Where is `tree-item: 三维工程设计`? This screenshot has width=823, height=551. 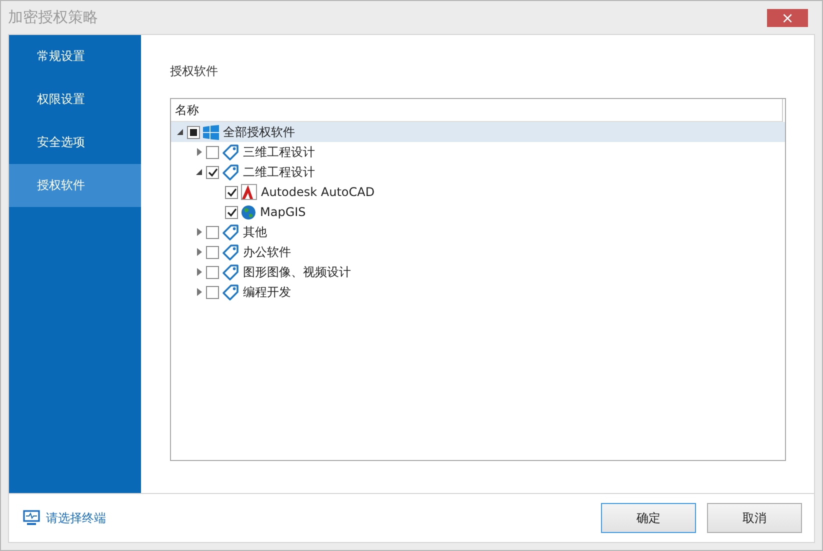
tree-item: 三维工程设计 is located at coordinates (279, 152).